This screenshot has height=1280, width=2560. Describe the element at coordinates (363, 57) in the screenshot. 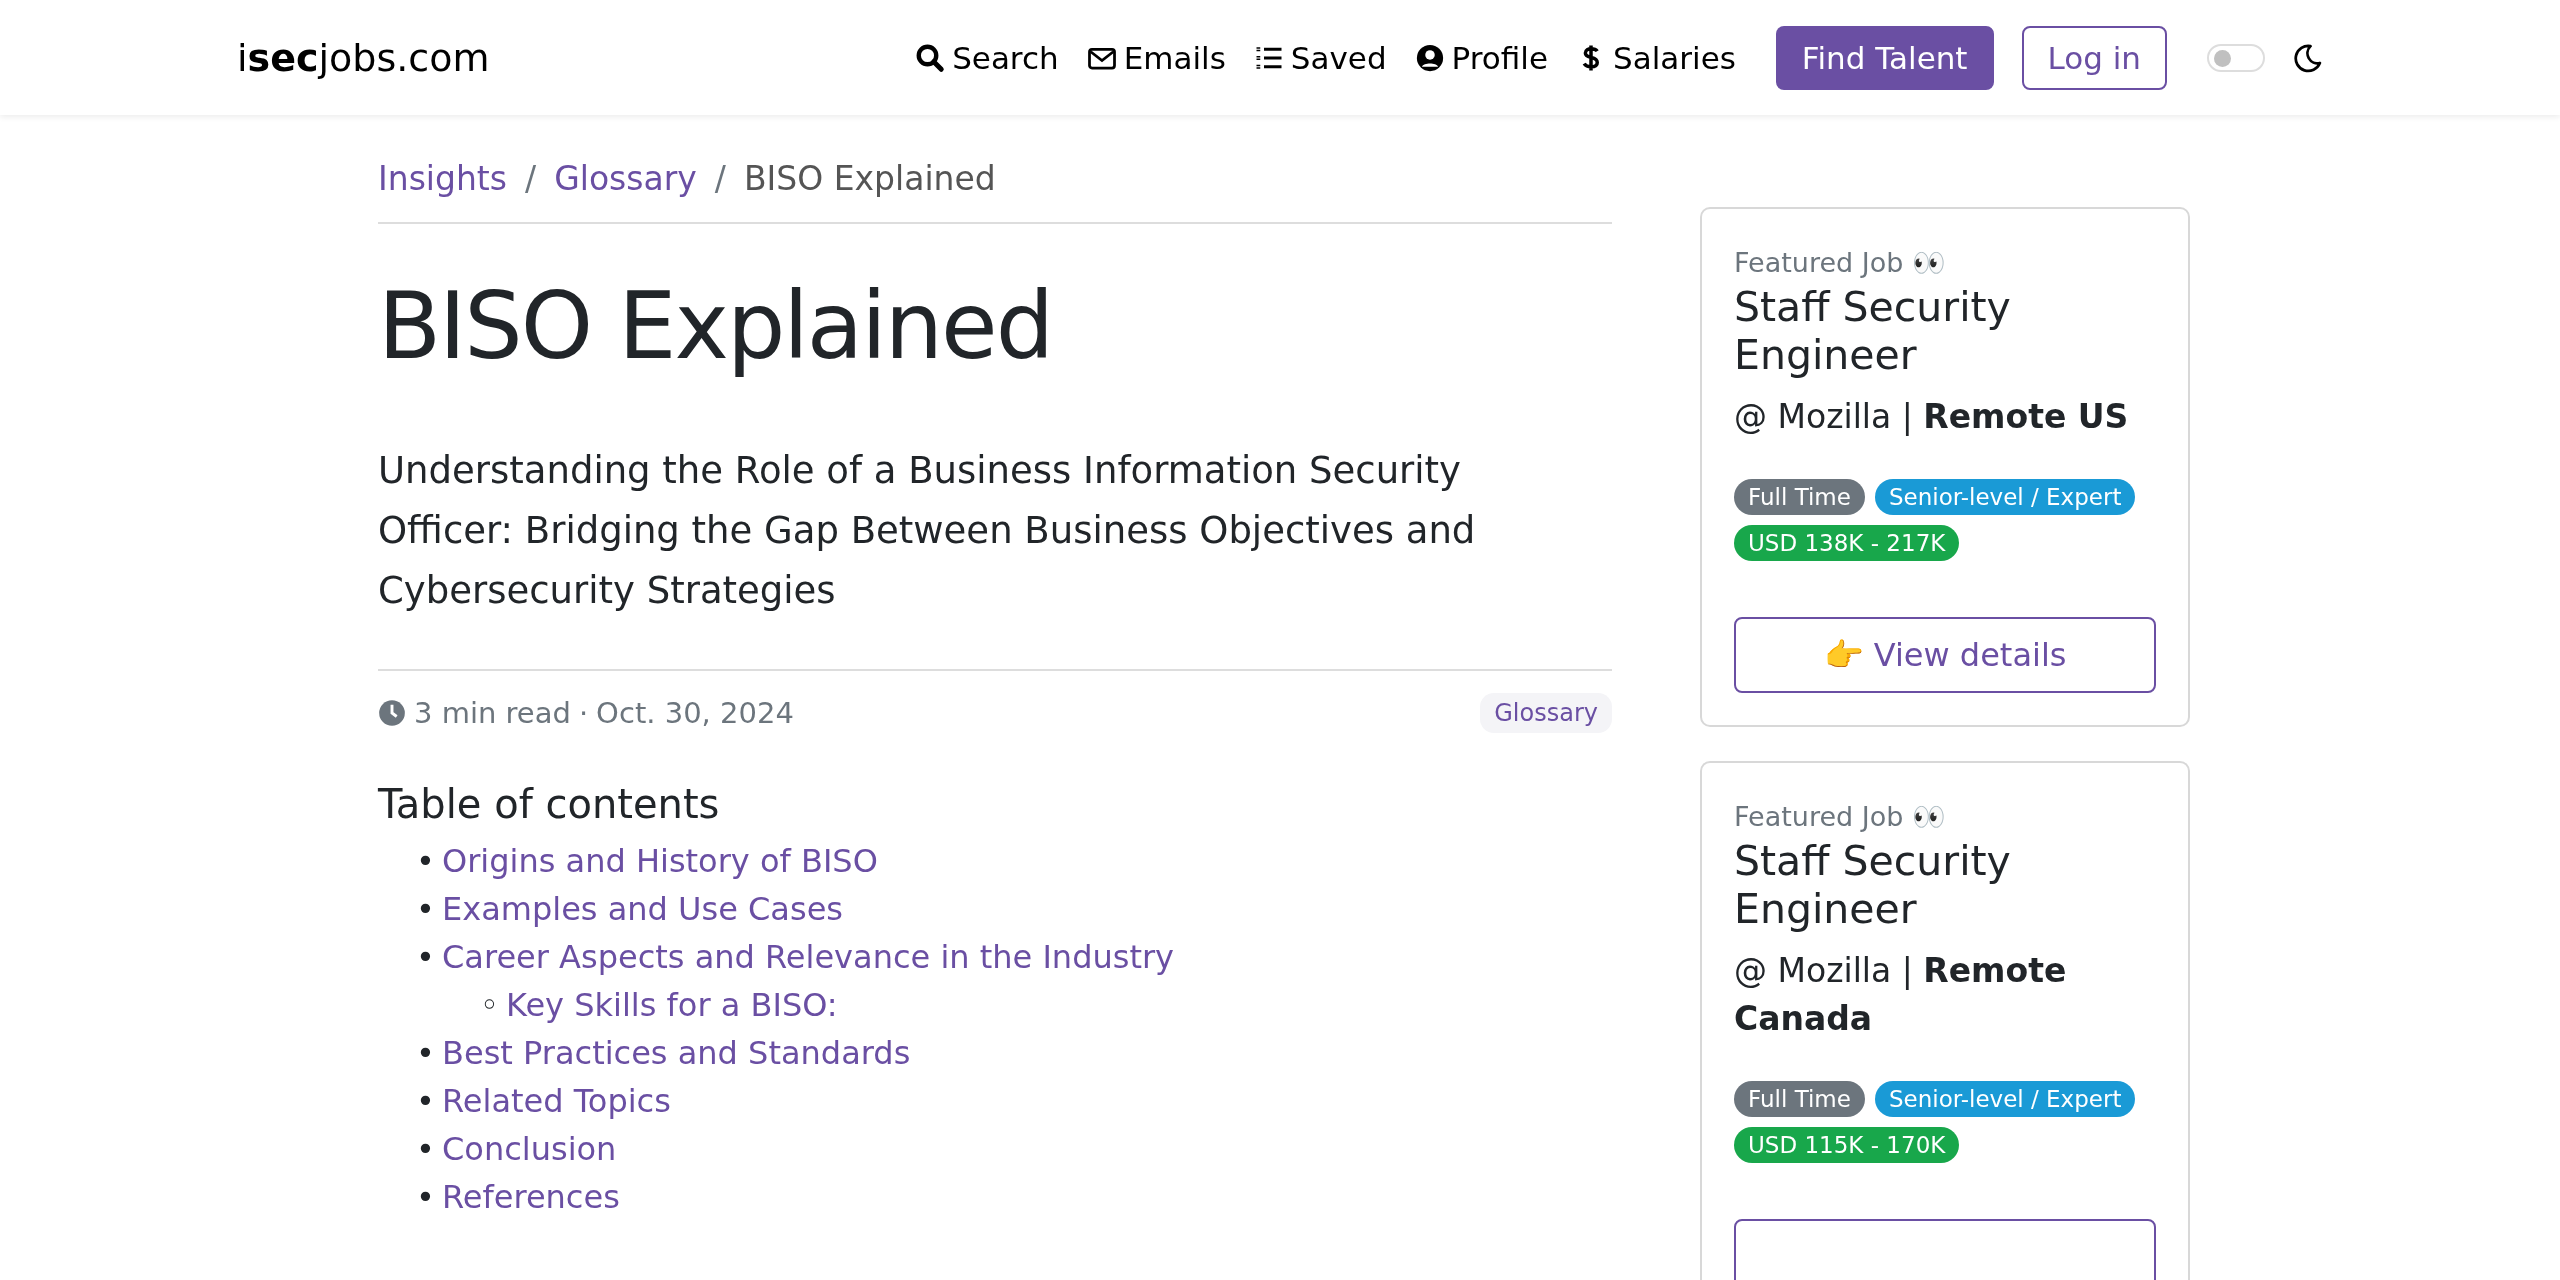

I see `site-logo: isecjobs.com` at that location.